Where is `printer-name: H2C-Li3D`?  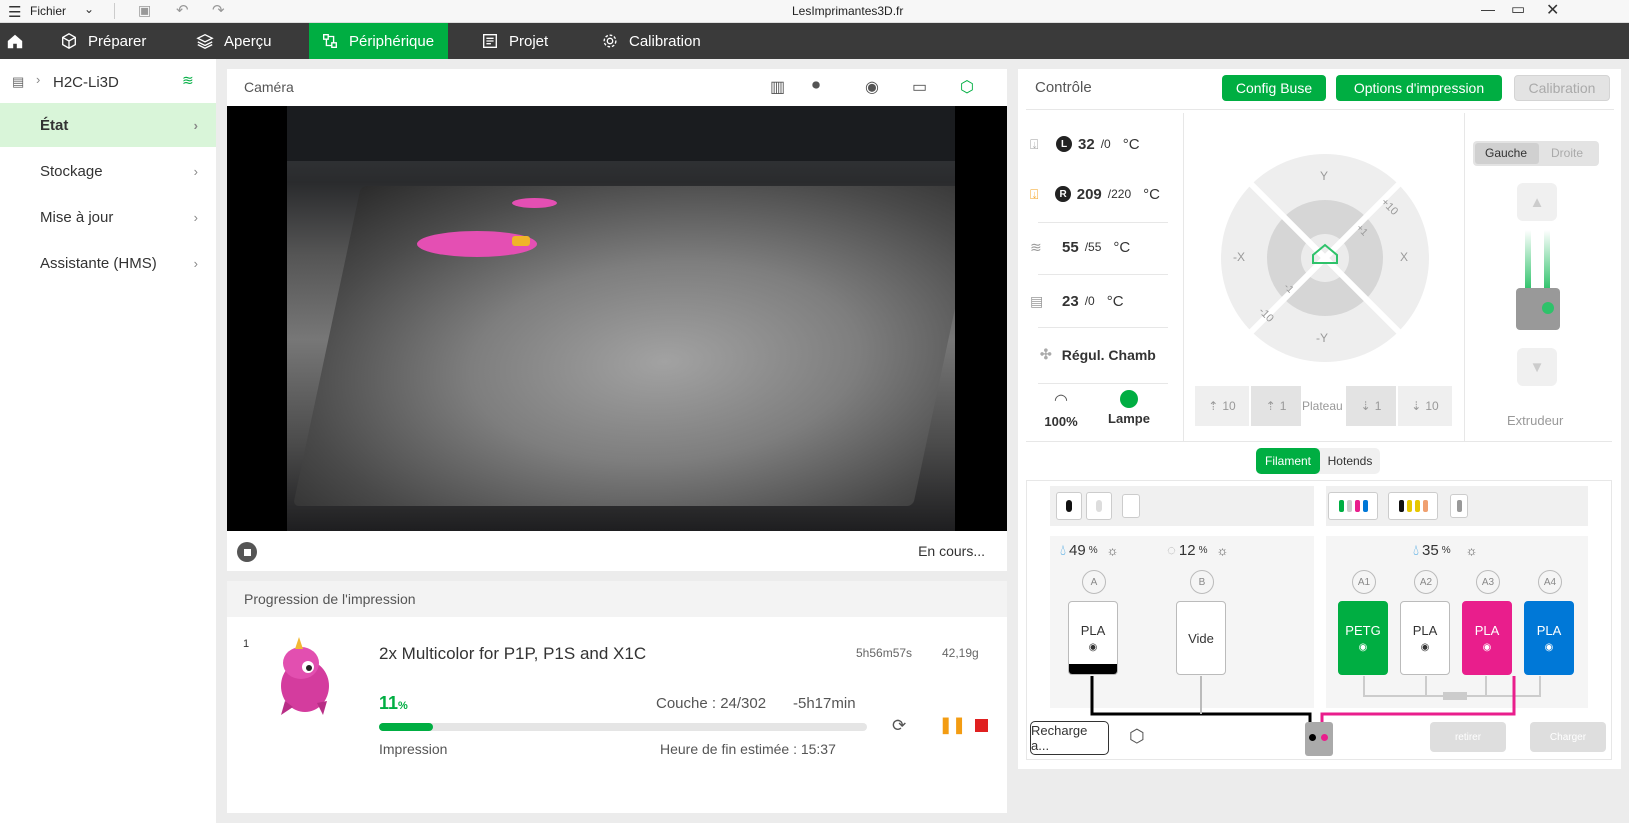 printer-name: H2C-Li3D is located at coordinates (86, 82).